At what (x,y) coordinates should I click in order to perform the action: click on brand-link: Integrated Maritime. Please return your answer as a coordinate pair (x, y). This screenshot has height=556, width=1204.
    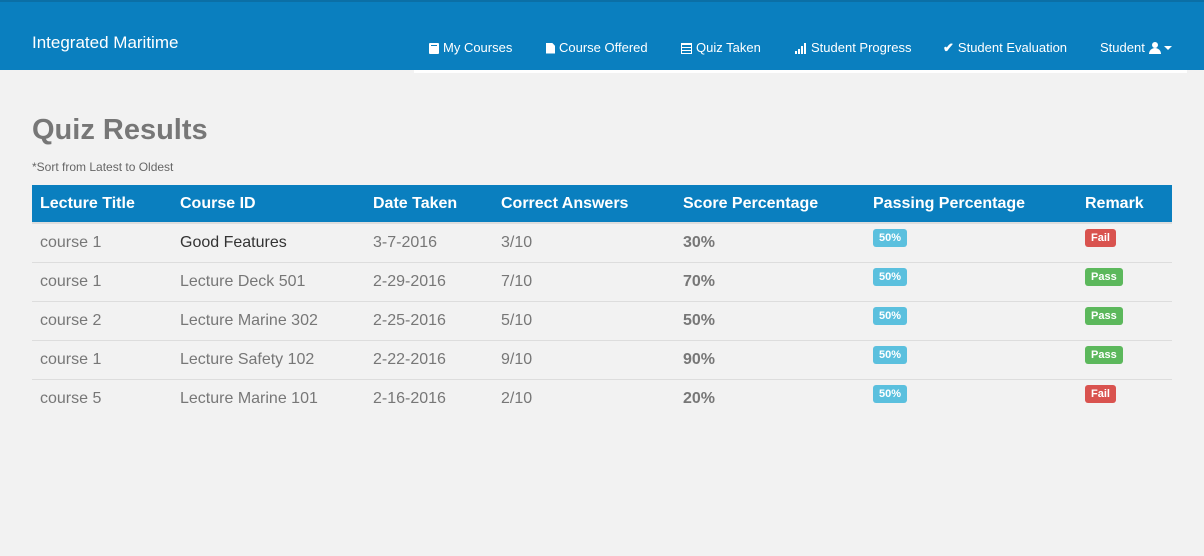
    Looking at the image, I should click on (105, 43).